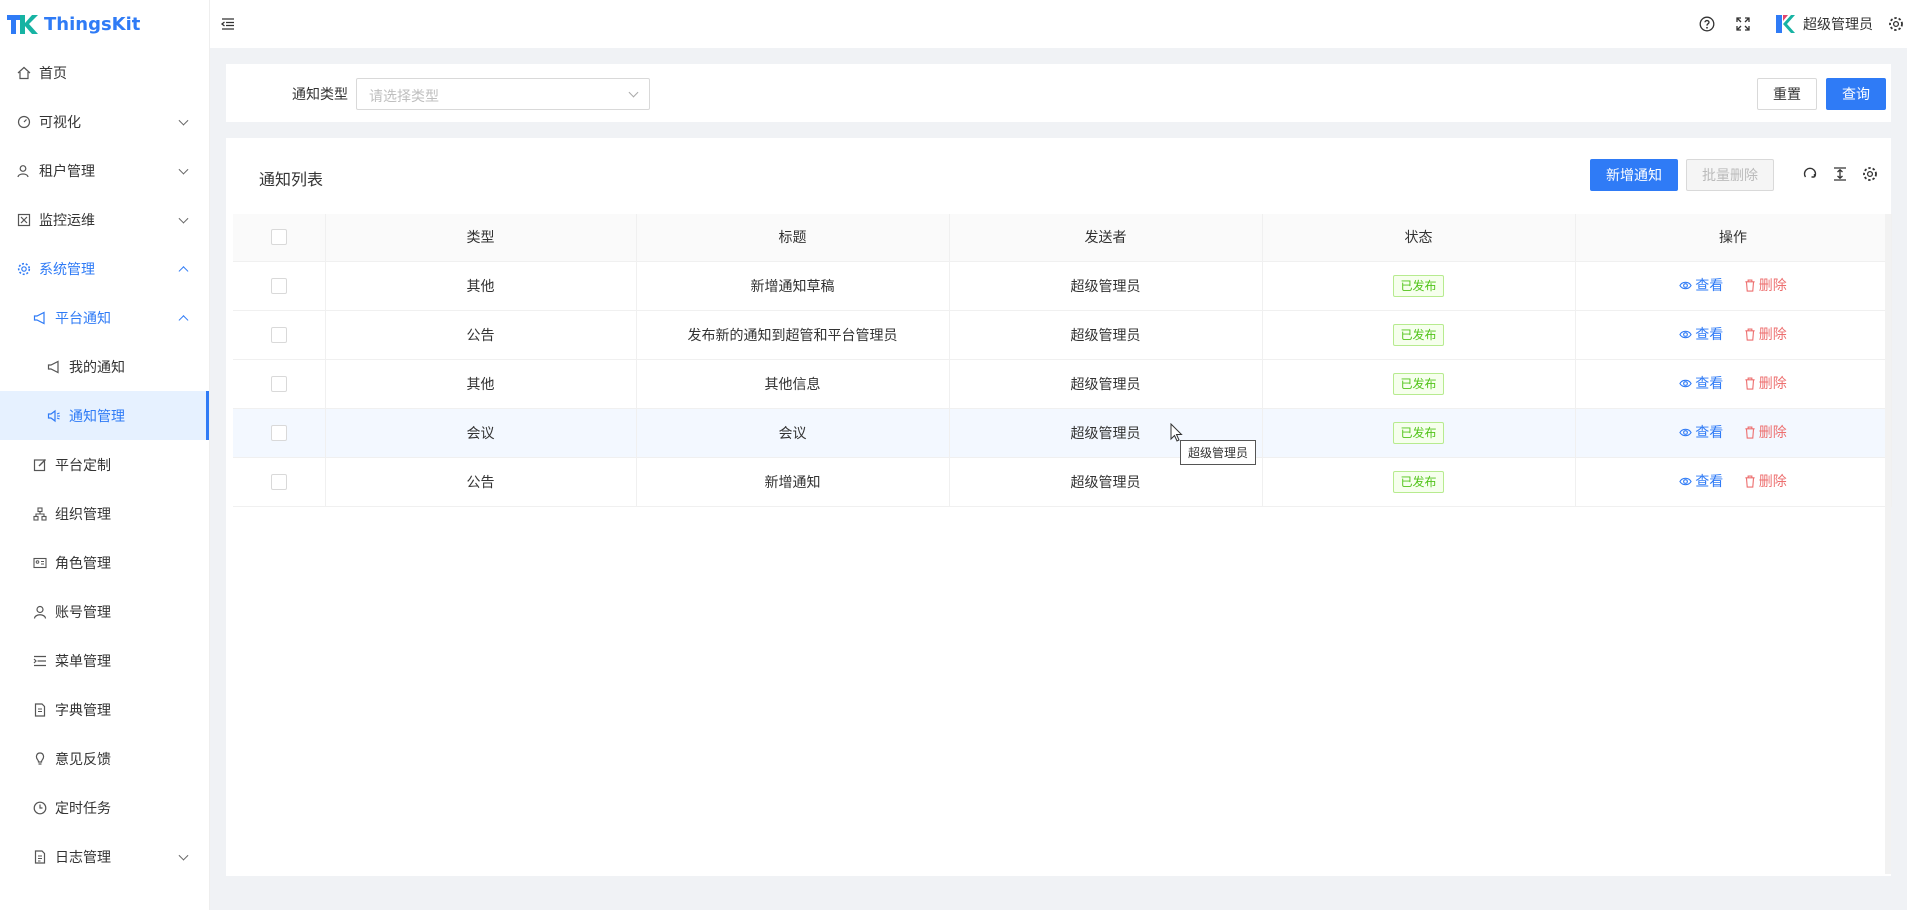  I want to click on tenant-icon, so click(24, 171).